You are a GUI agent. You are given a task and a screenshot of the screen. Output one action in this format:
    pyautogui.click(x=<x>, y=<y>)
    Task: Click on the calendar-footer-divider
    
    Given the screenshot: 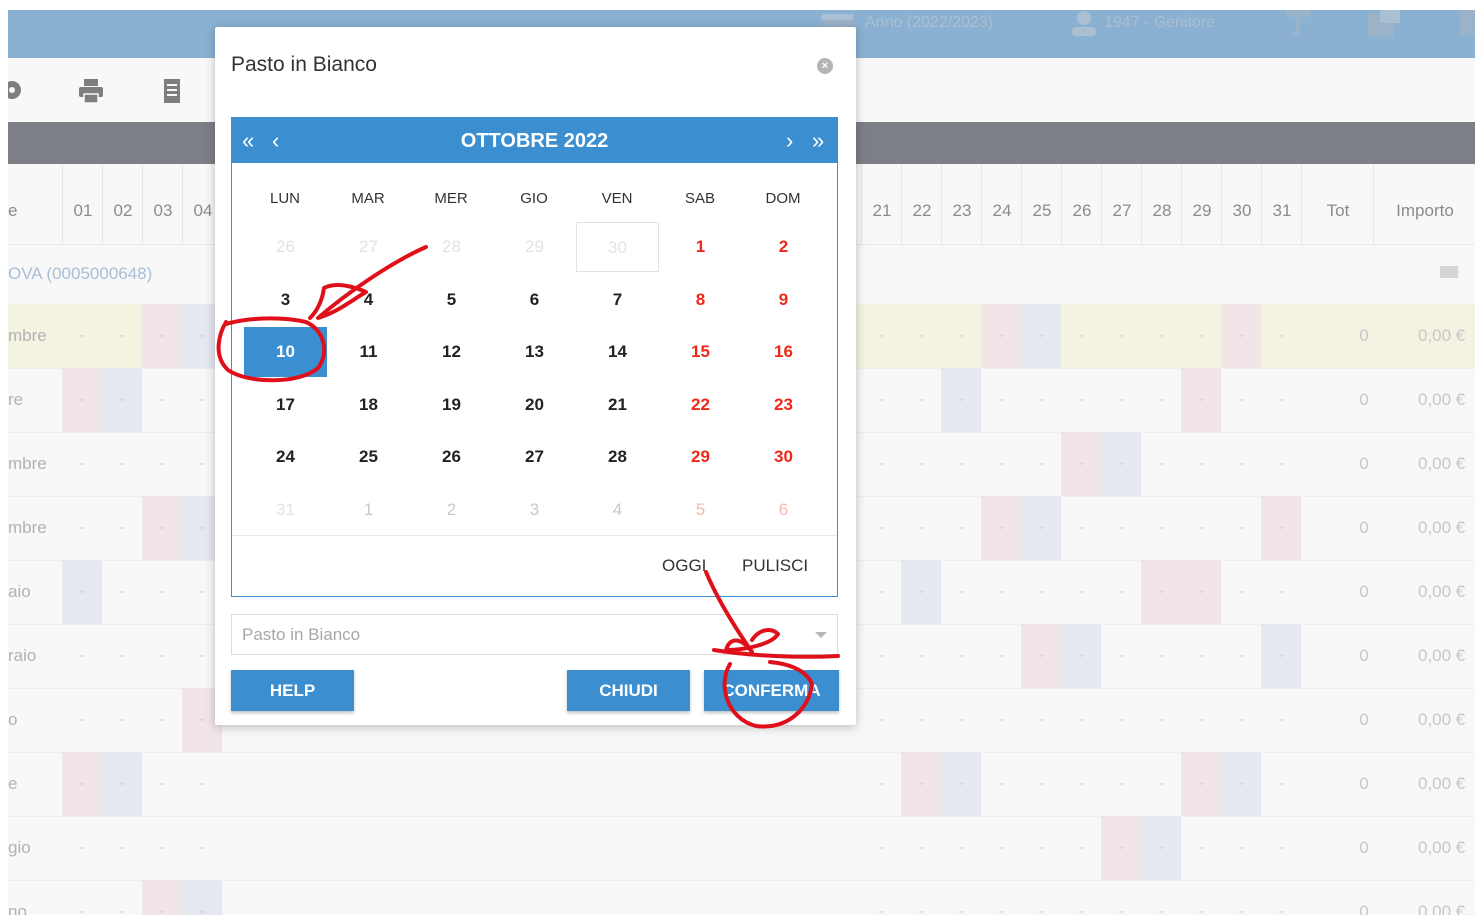 What is the action you would take?
    pyautogui.click(x=534, y=535)
    